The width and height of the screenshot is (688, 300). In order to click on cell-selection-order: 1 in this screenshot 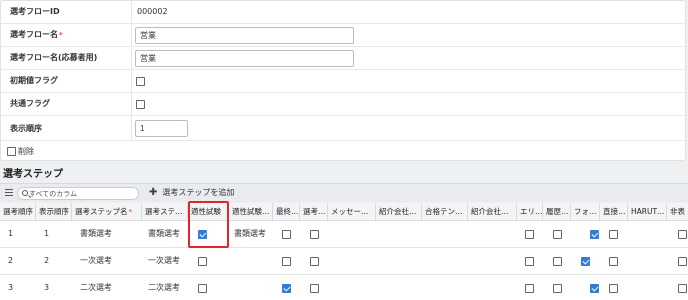, I will do `click(11, 233)`.